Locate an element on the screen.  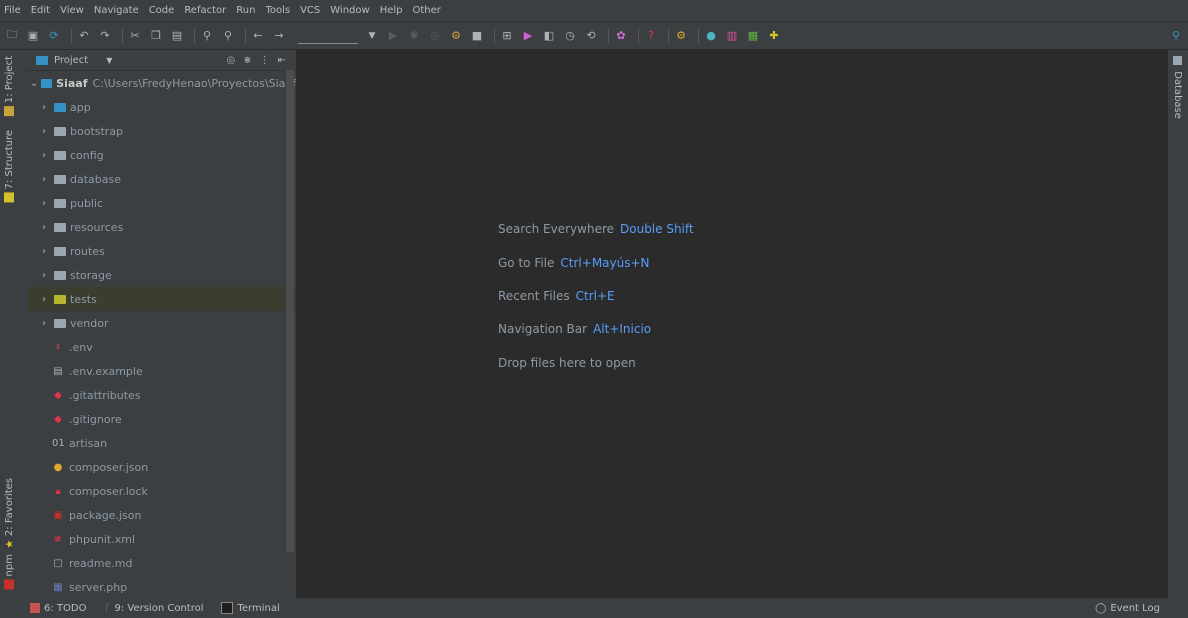
menu-window: Window is located at coordinates (349, 10).